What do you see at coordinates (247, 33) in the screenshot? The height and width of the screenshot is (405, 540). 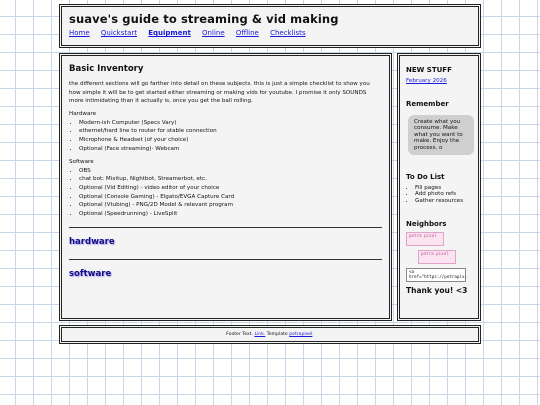 I see `nav-link-offline: Offline` at bounding box center [247, 33].